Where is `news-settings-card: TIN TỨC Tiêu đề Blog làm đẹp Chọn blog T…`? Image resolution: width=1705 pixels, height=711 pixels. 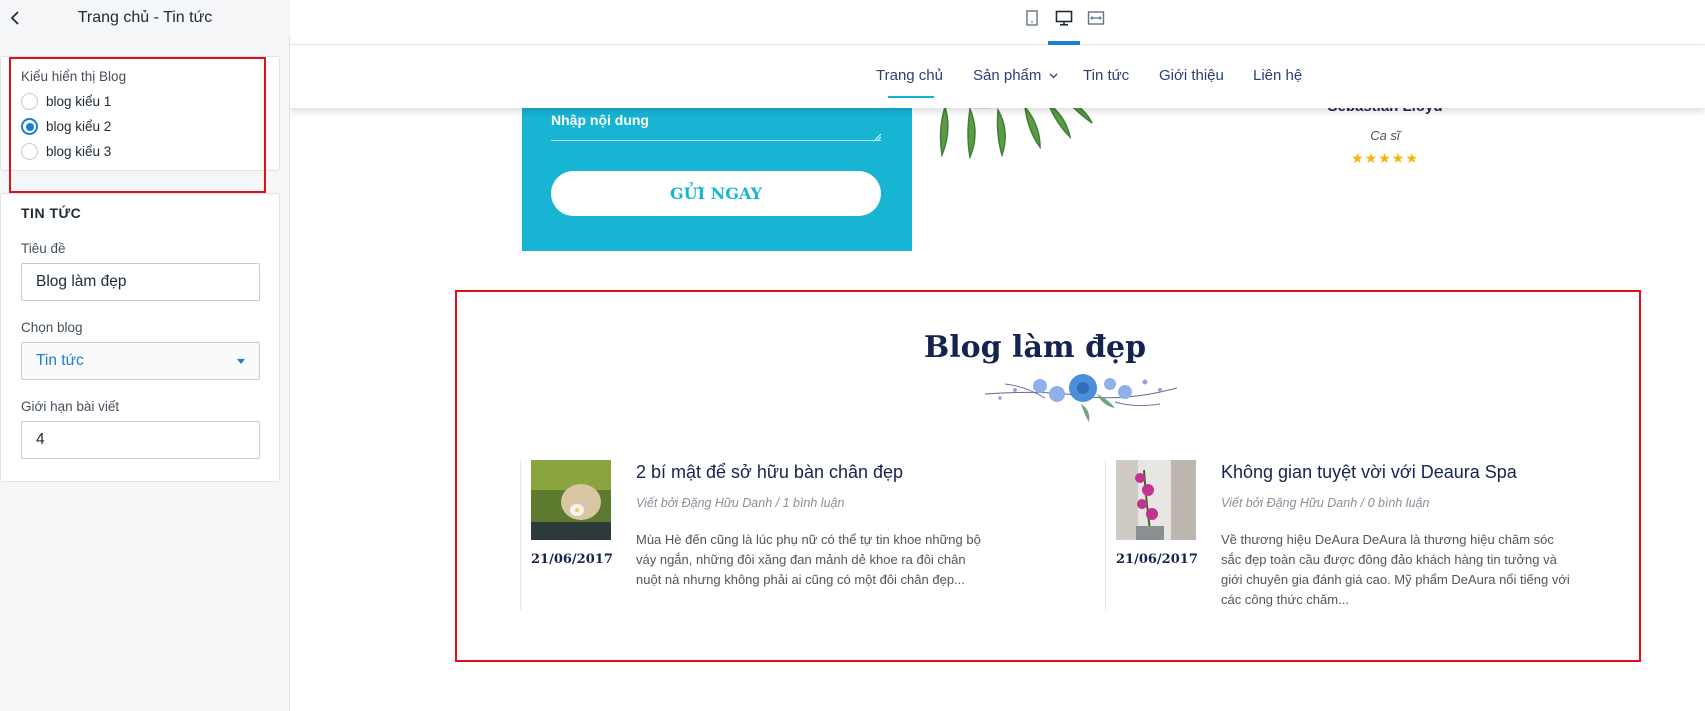 news-settings-card: TIN TỨC Tiêu đề Blog làm đẹp Chọn blog T… is located at coordinates (140, 337).